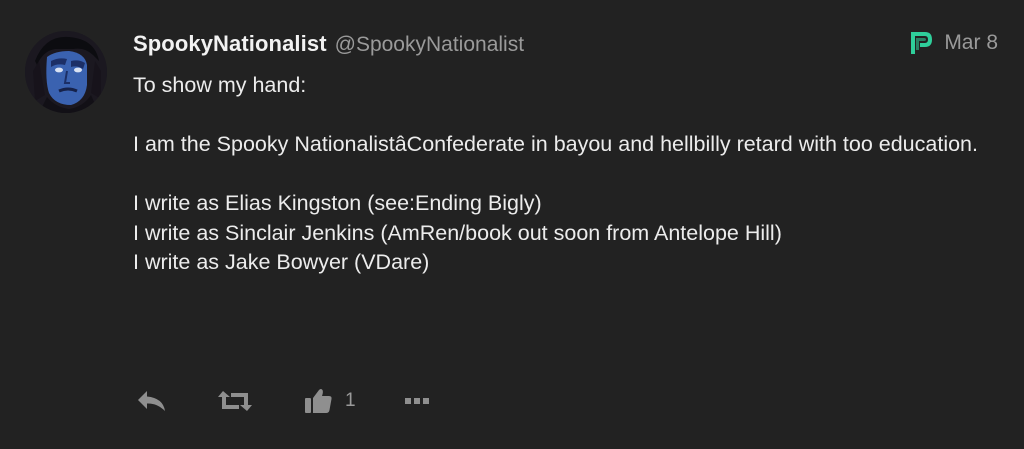 This screenshot has width=1024, height=449. I want to click on platform-logo-icon, so click(921, 43).